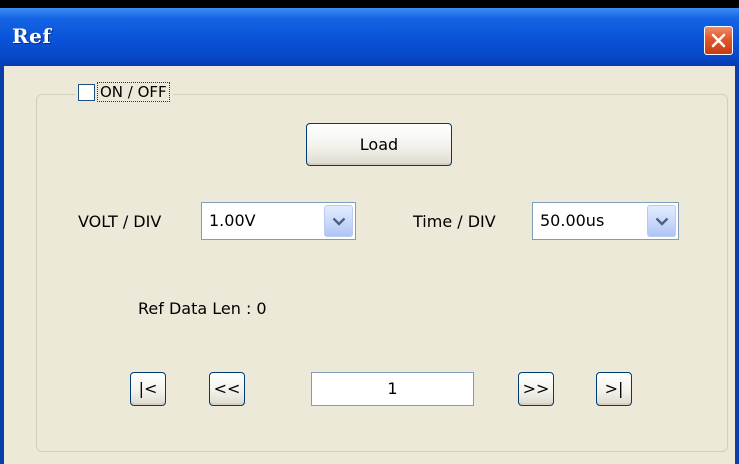  Describe the element at coordinates (536, 389) in the screenshot. I see `next-page-button: >>` at that location.